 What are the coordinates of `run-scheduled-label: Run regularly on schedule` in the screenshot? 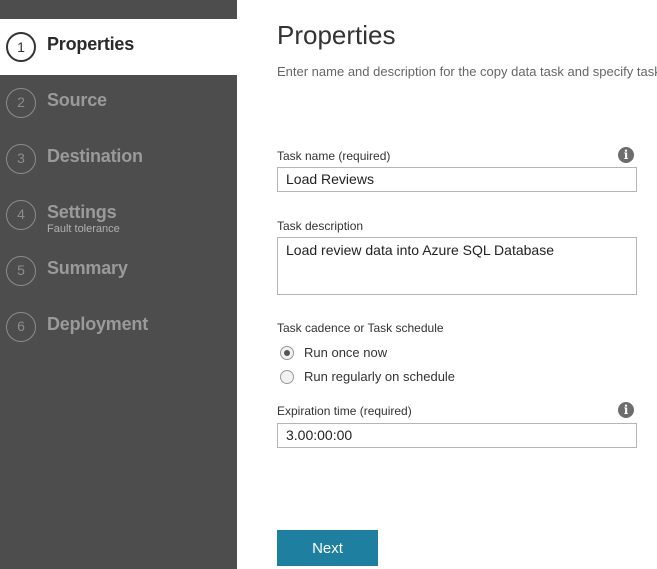 It's located at (380, 376).